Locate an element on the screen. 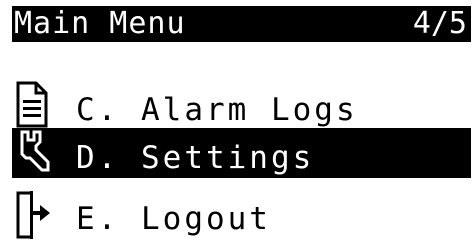  title-bar: Main Menu 4/5 is located at coordinates (241, 24).